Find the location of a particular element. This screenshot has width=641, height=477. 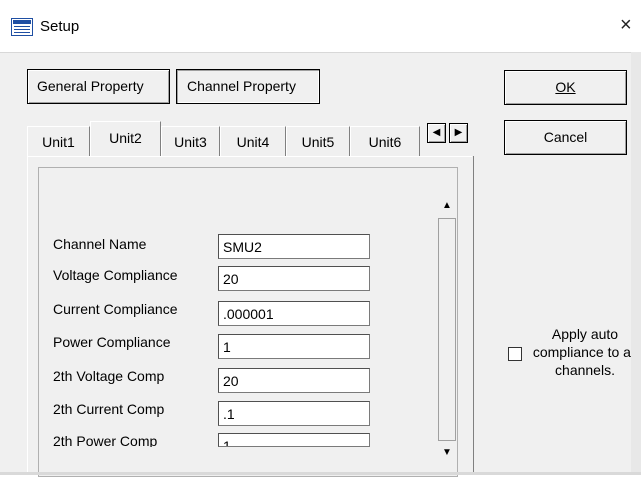

scroll-clip is located at coordinates (238, 455).